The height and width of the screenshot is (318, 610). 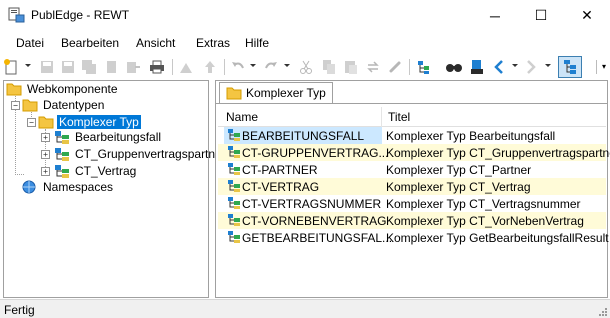 I want to click on link-icon, so click(x=395, y=67).